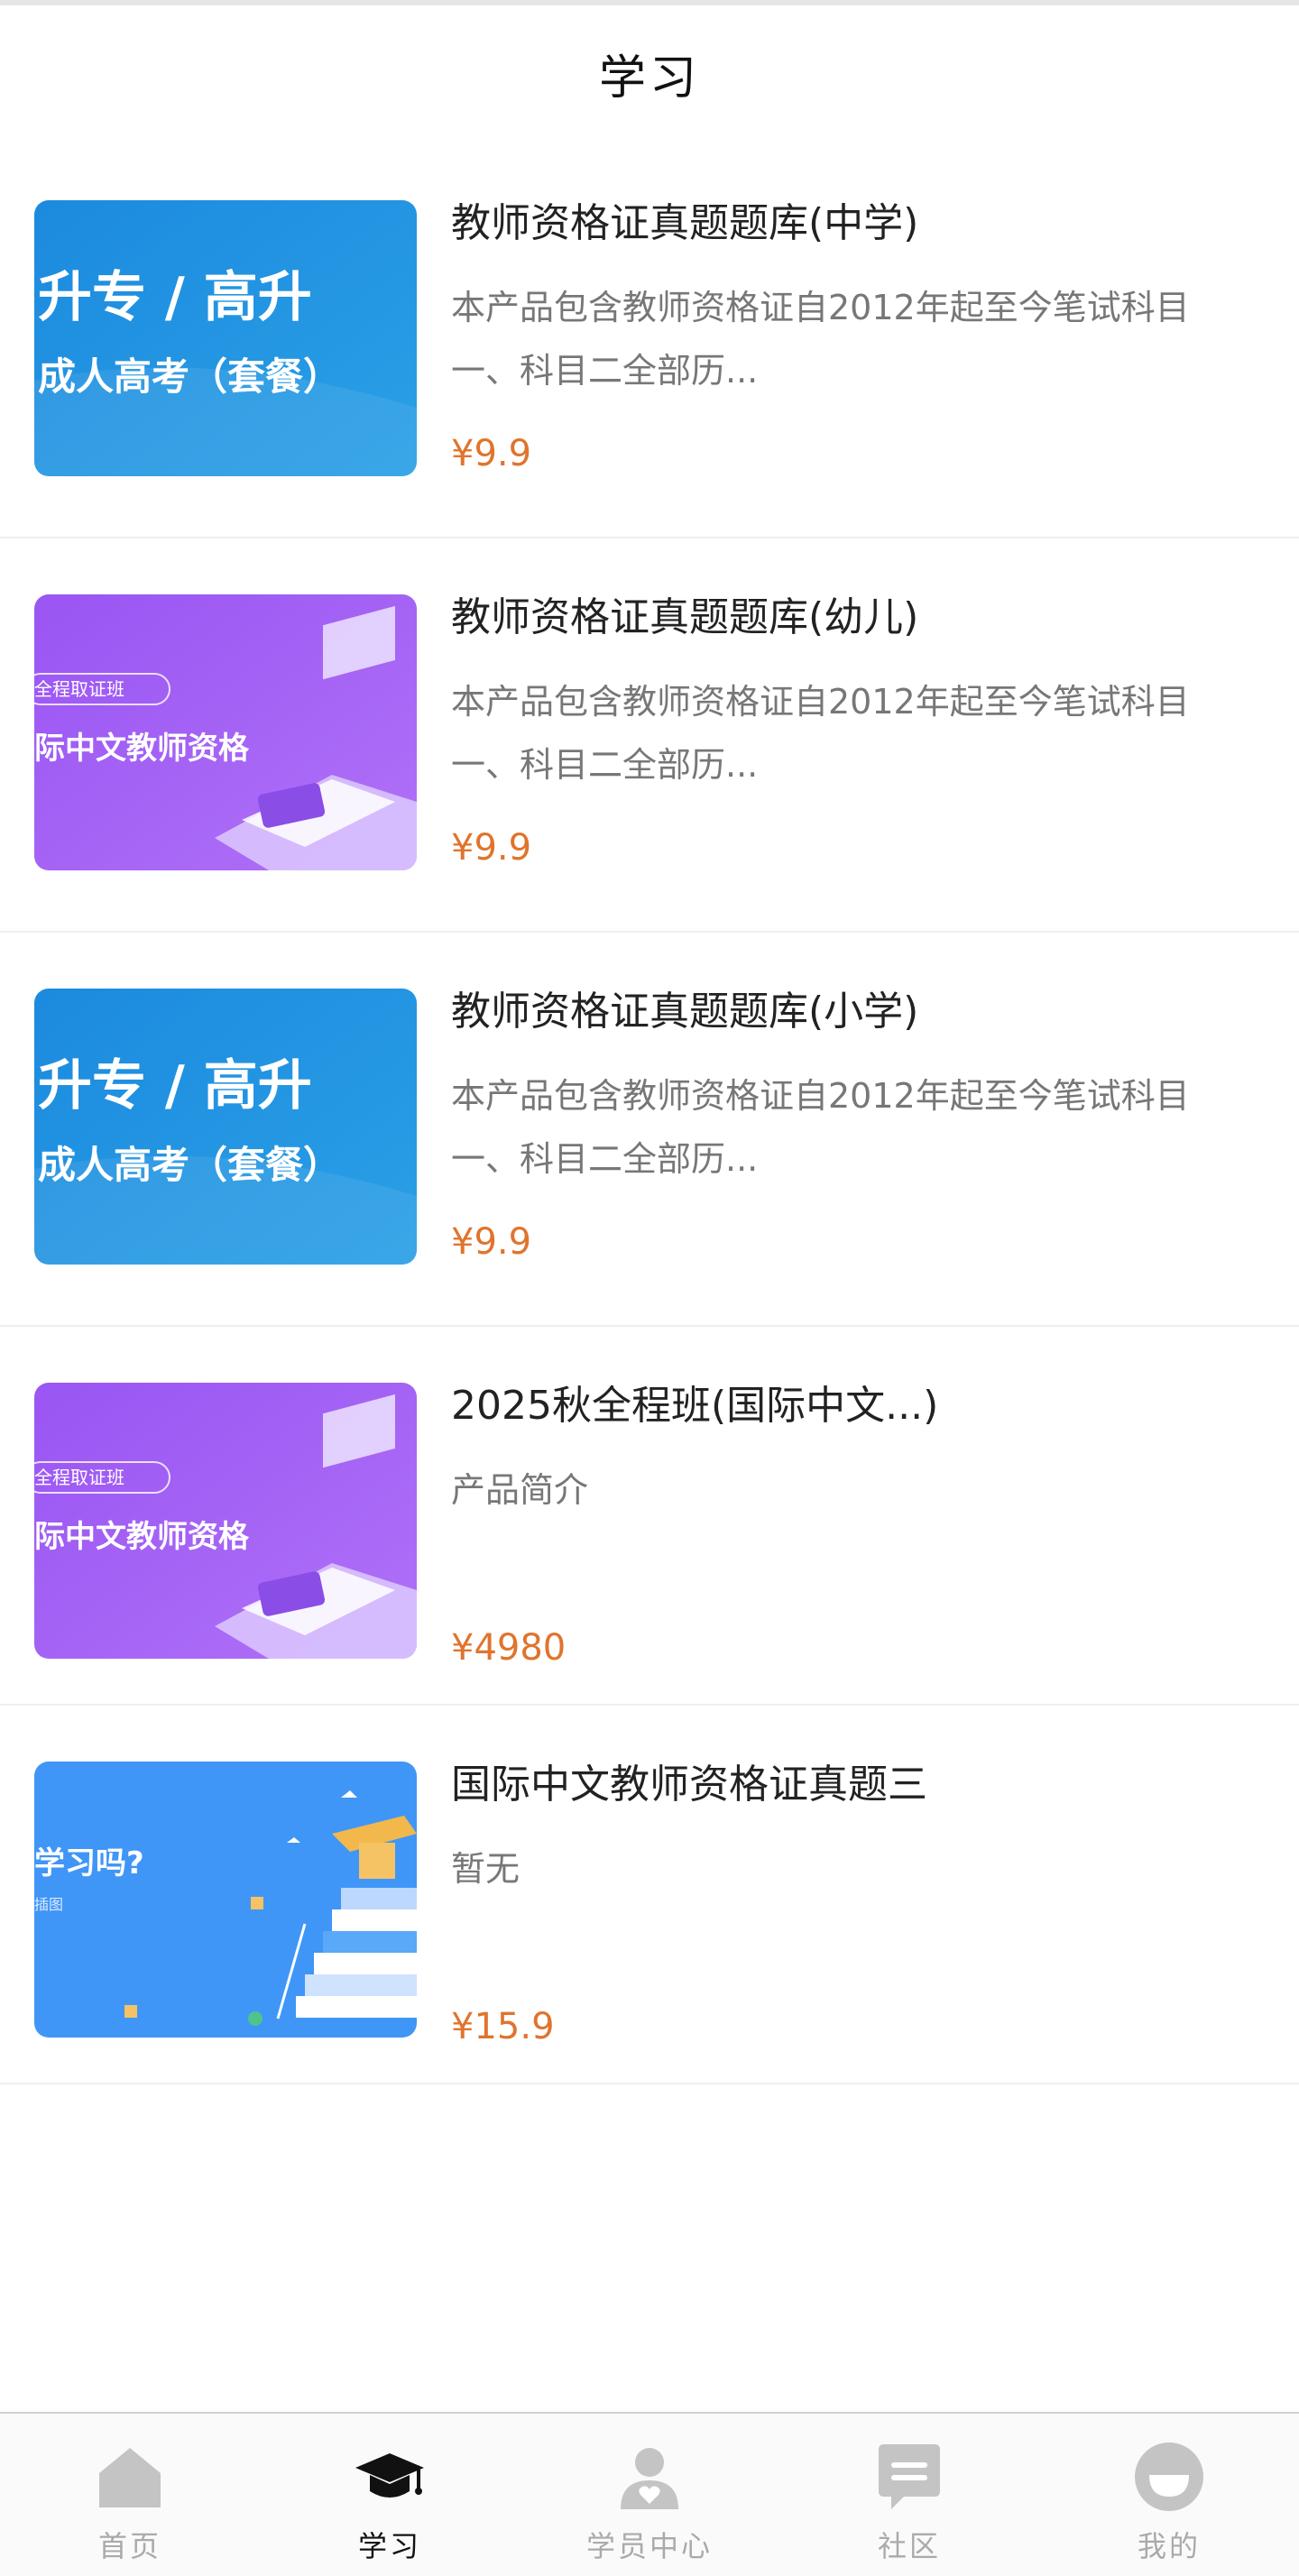 The height and width of the screenshot is (2576, 1299). I want to click on course-title: 教师资格证真题题库(小学), so click(685, 1012).